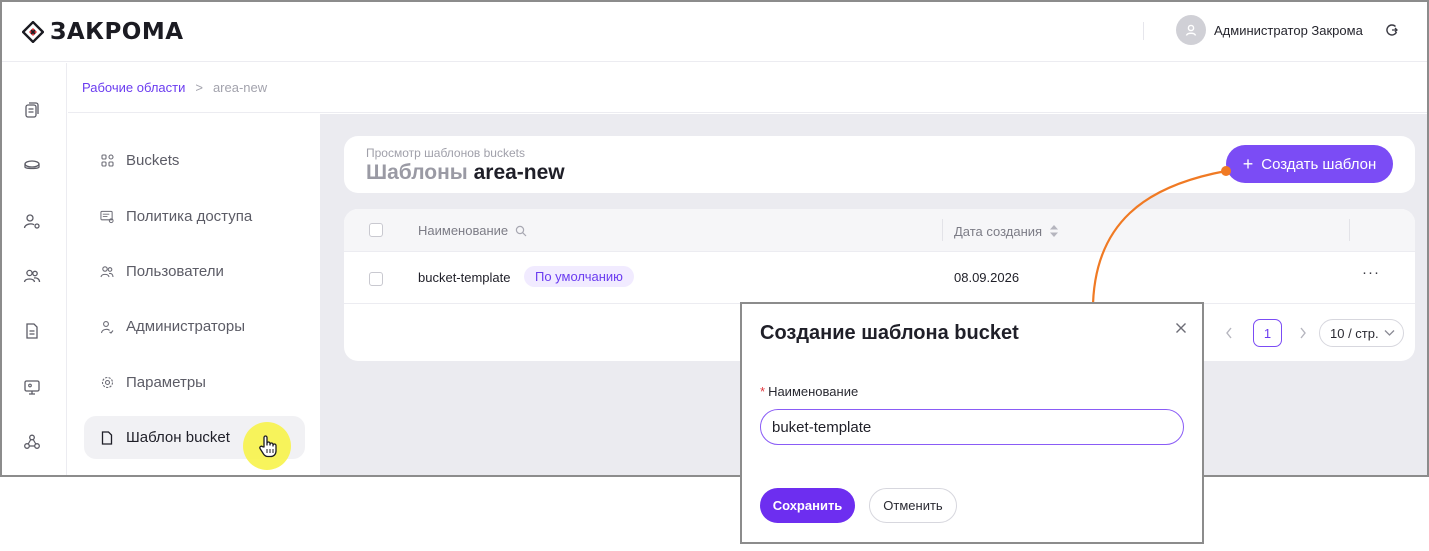  What do you see at coordinates (813, 391) in the screenshot?
I see `name-field-label-text: Наименование` at bounding box center [813, 391].